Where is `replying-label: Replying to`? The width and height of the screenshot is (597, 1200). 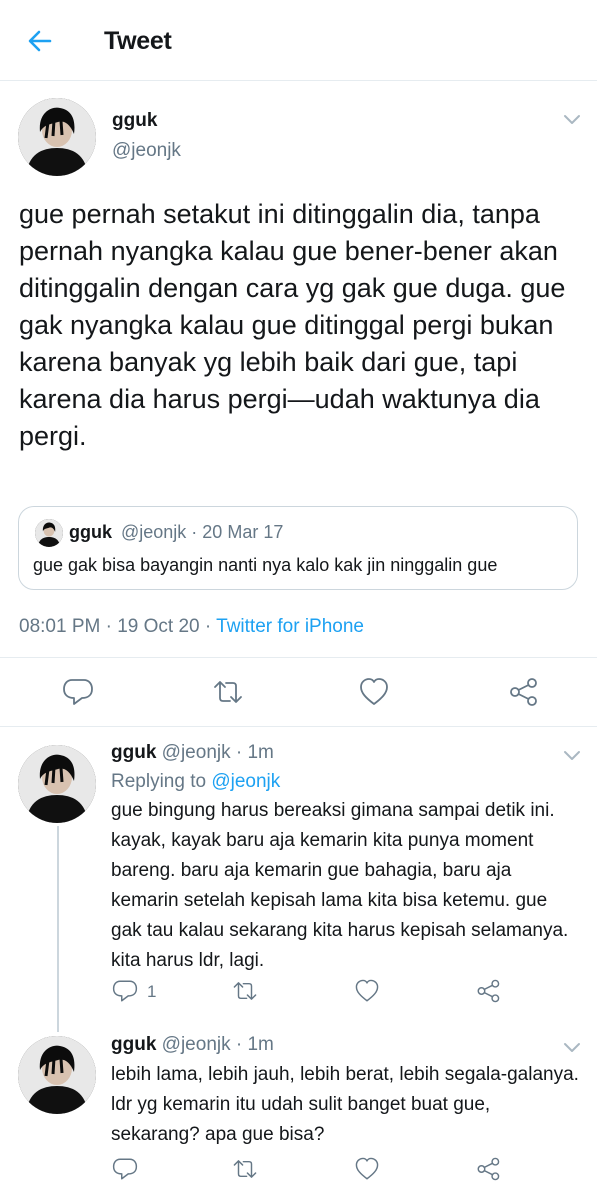
replying-label: Replying to is located at coordinates (159, 781).